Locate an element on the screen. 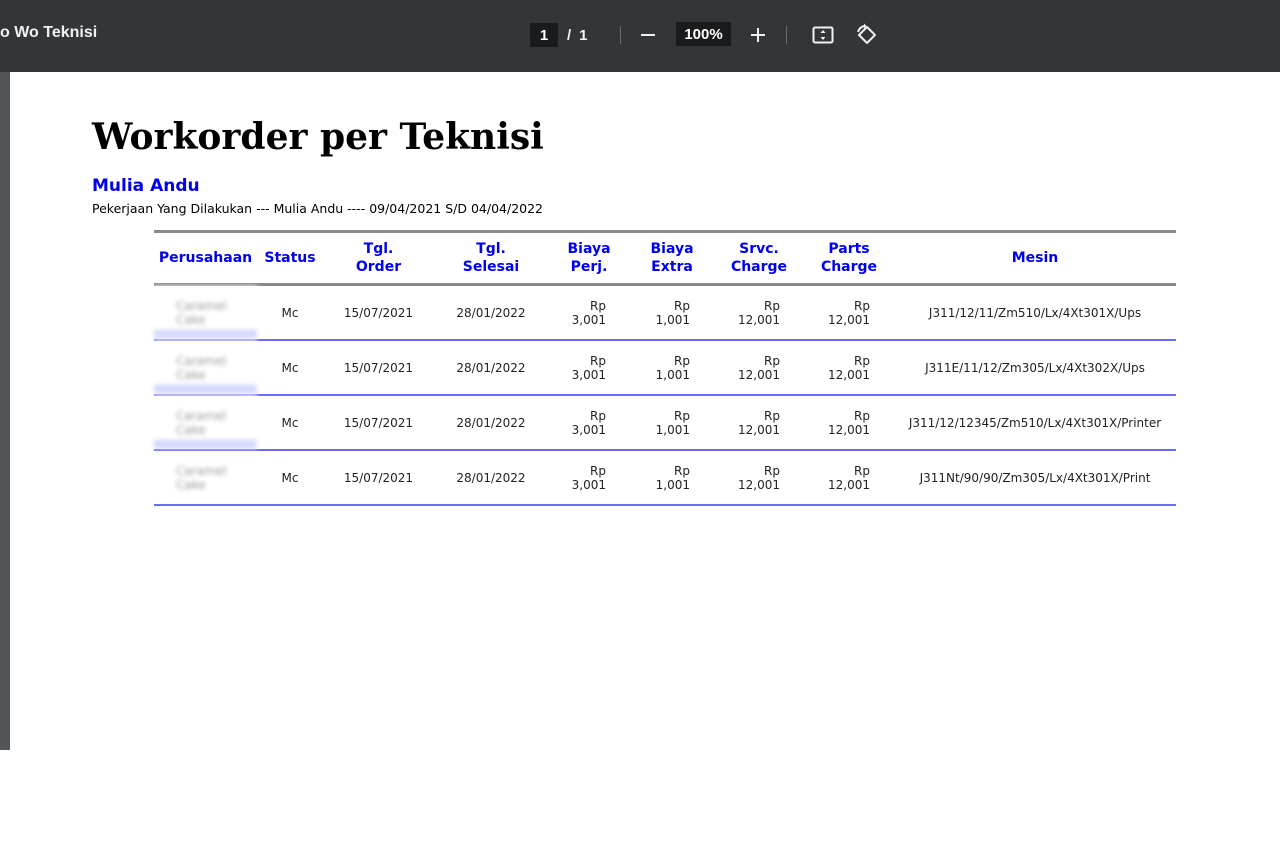  header-tgl-order: Tgl. Order is located at coordinates (378, 258).